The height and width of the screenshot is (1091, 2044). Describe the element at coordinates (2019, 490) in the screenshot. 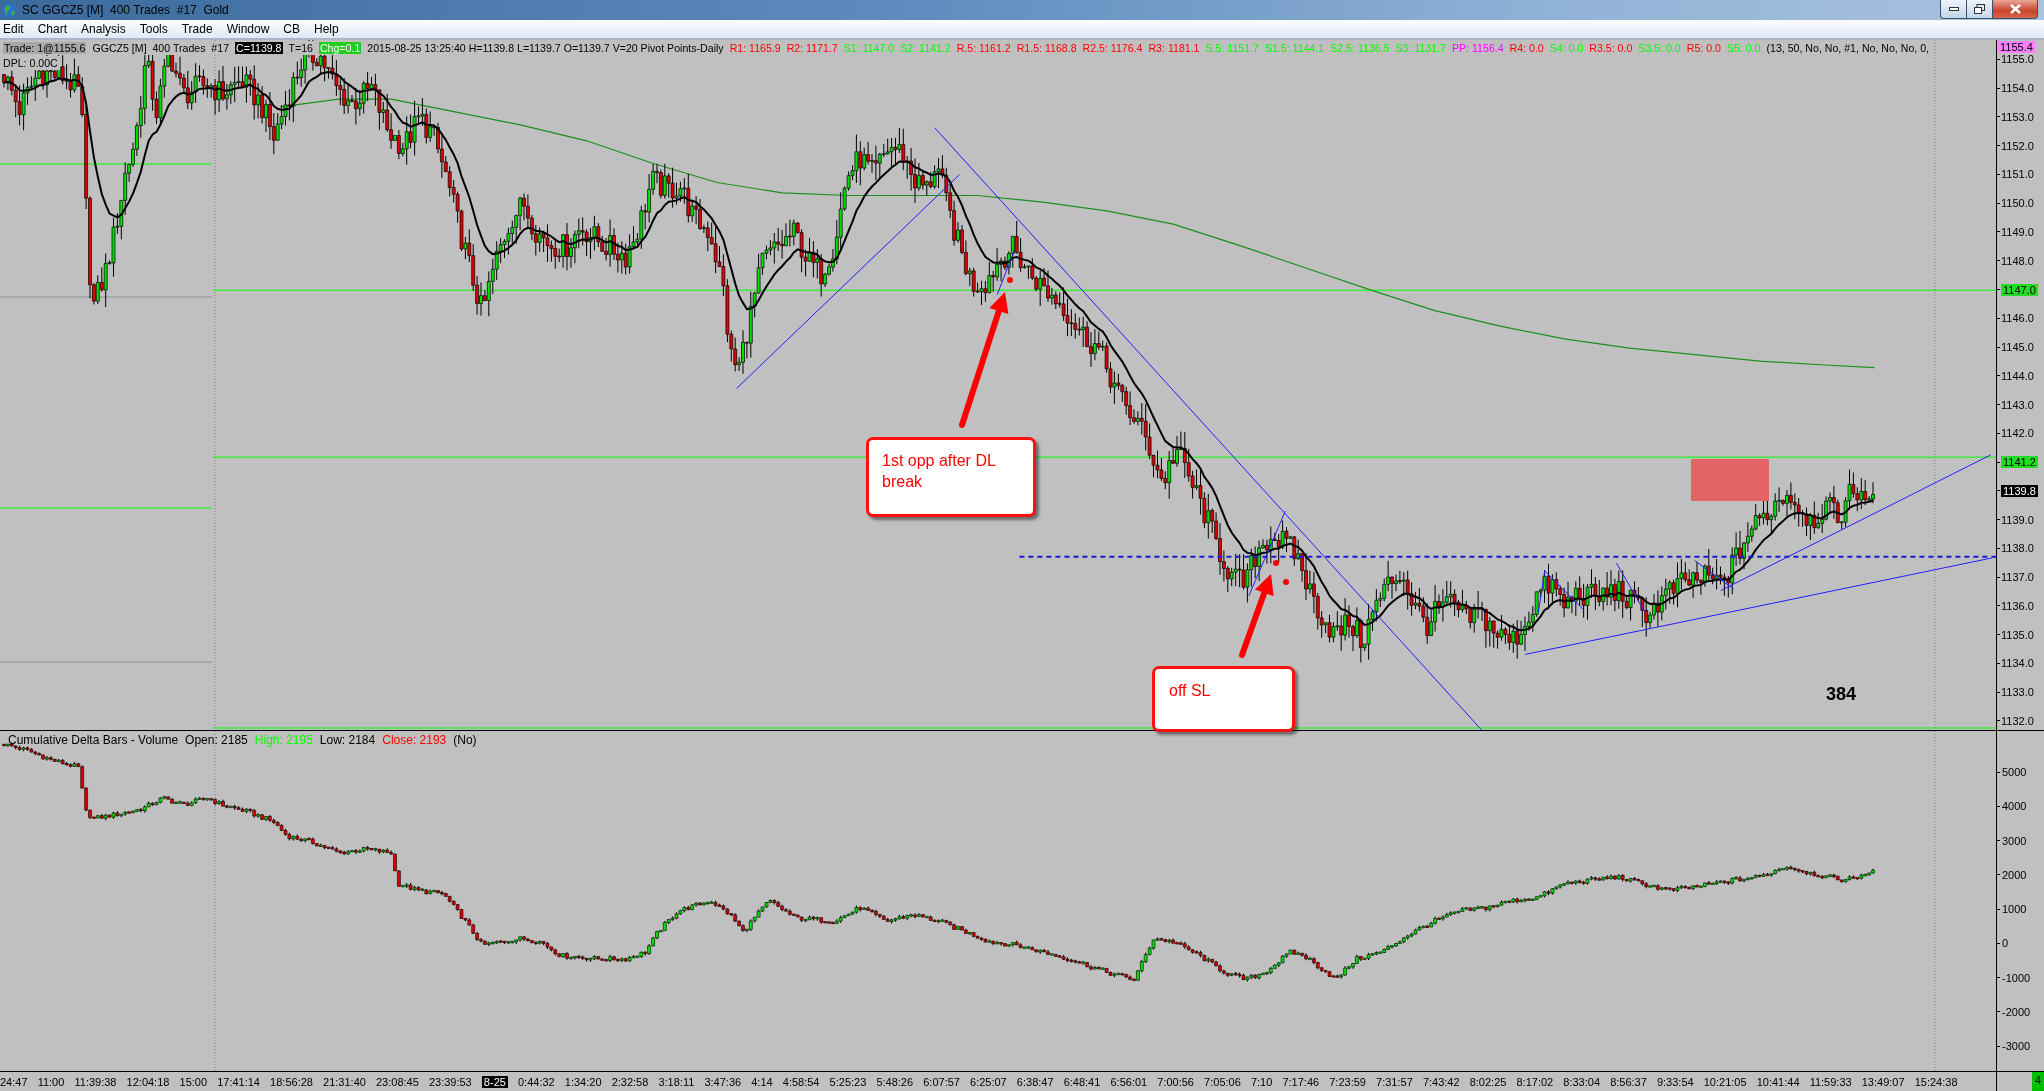

I see `price-tag: 1139.8` at that location.